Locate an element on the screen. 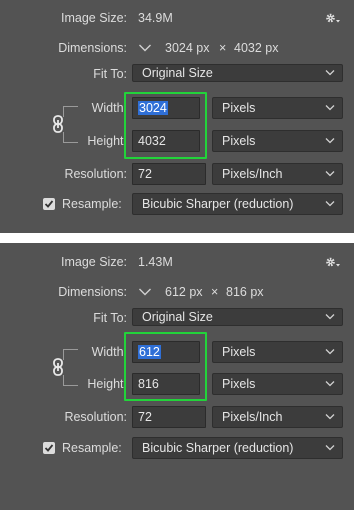  panel-separator is located at coordinates (177, 238).